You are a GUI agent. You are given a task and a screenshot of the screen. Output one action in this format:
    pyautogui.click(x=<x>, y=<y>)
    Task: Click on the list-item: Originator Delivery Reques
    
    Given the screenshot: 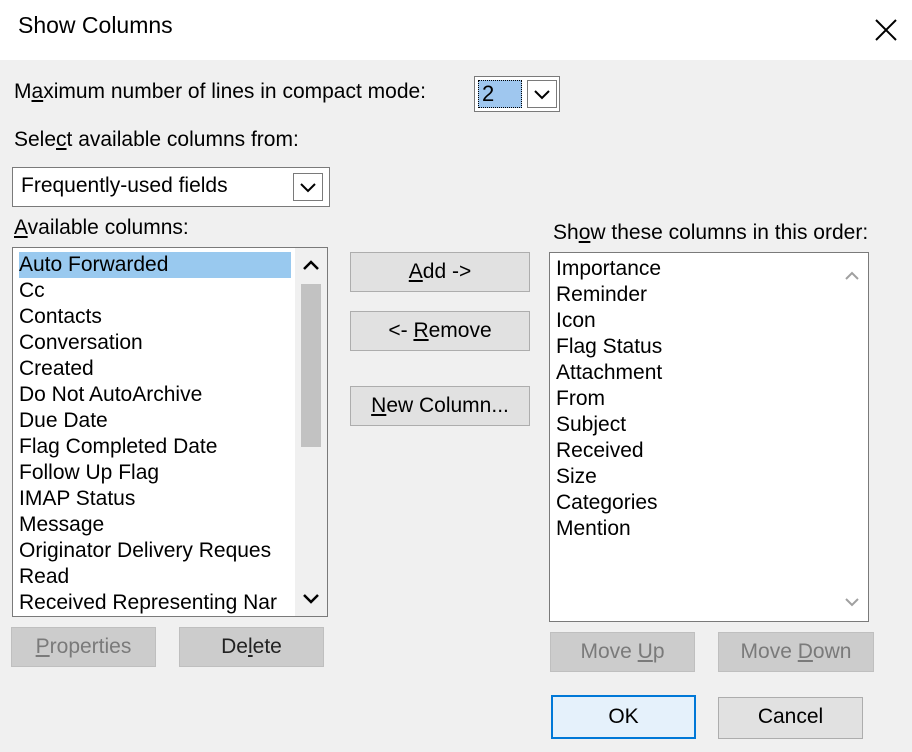 What is the action you would take?
    pyautogui.click(x=156, y=551)
    